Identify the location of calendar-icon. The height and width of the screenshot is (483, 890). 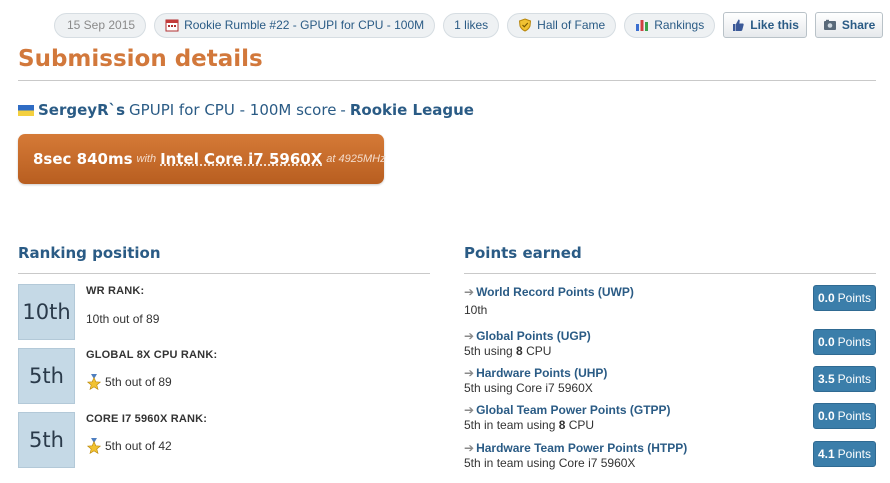
(172, 25).